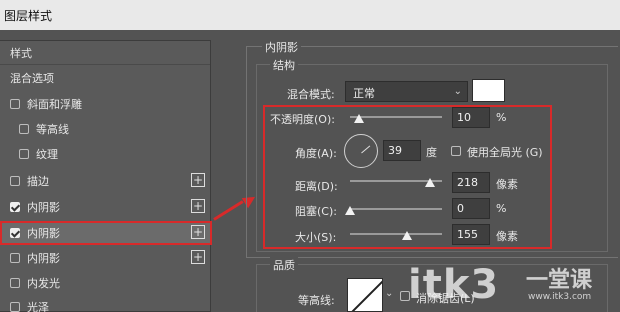  What do you see at coordinates (471, 234) in the screenshot?
I see `size-input: 155` at bounding box center [471, 234].